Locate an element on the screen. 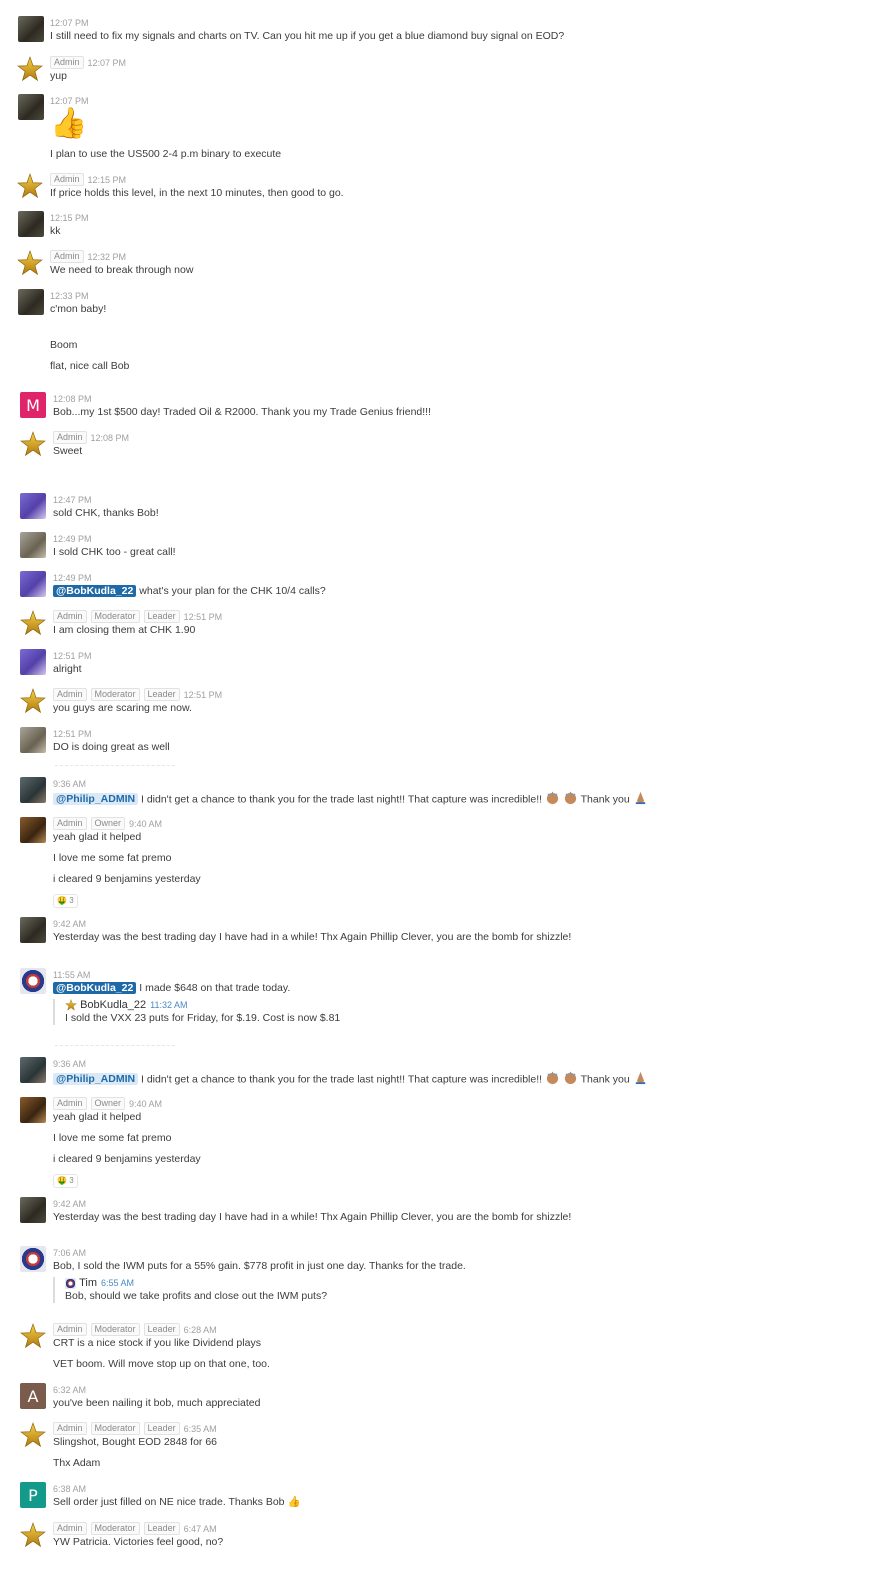  user-avatar: P is located at coordinates (33, 1495).